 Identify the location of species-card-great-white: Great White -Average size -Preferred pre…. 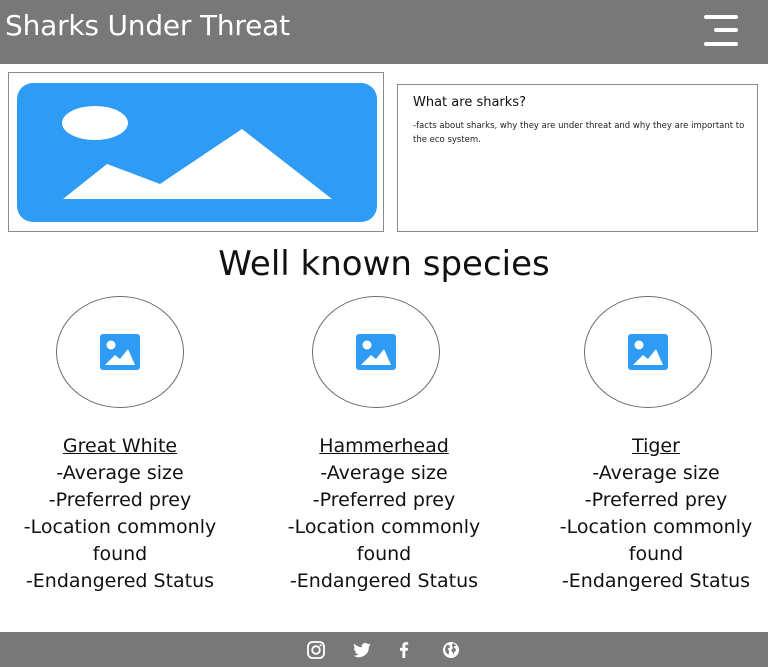
(120, 514).